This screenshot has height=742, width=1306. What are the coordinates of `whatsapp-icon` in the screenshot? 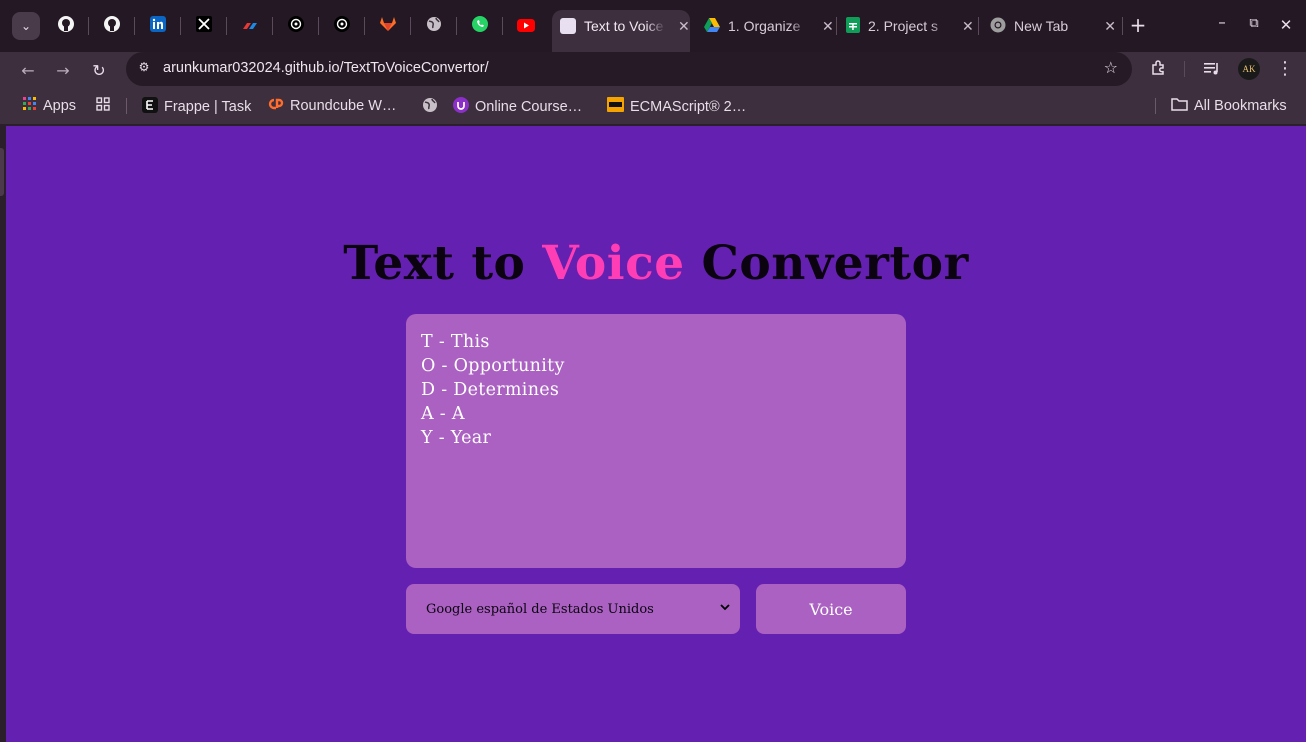 It's located at (480, 26).